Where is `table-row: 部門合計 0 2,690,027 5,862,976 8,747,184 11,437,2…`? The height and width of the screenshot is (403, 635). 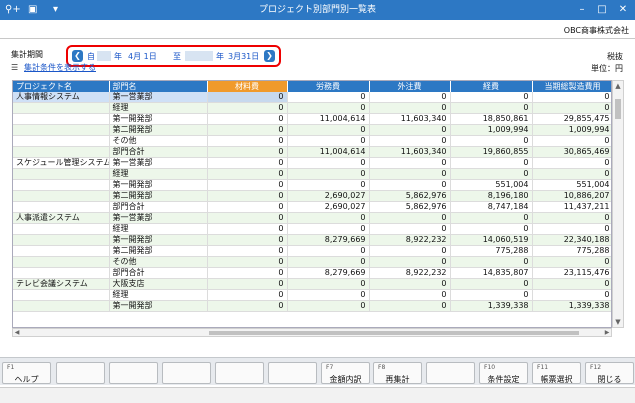 table-row: 部門合計 0 2,690,027 5,862,976 8,747,184 11,437,2… is located at coordinates (312, 207).